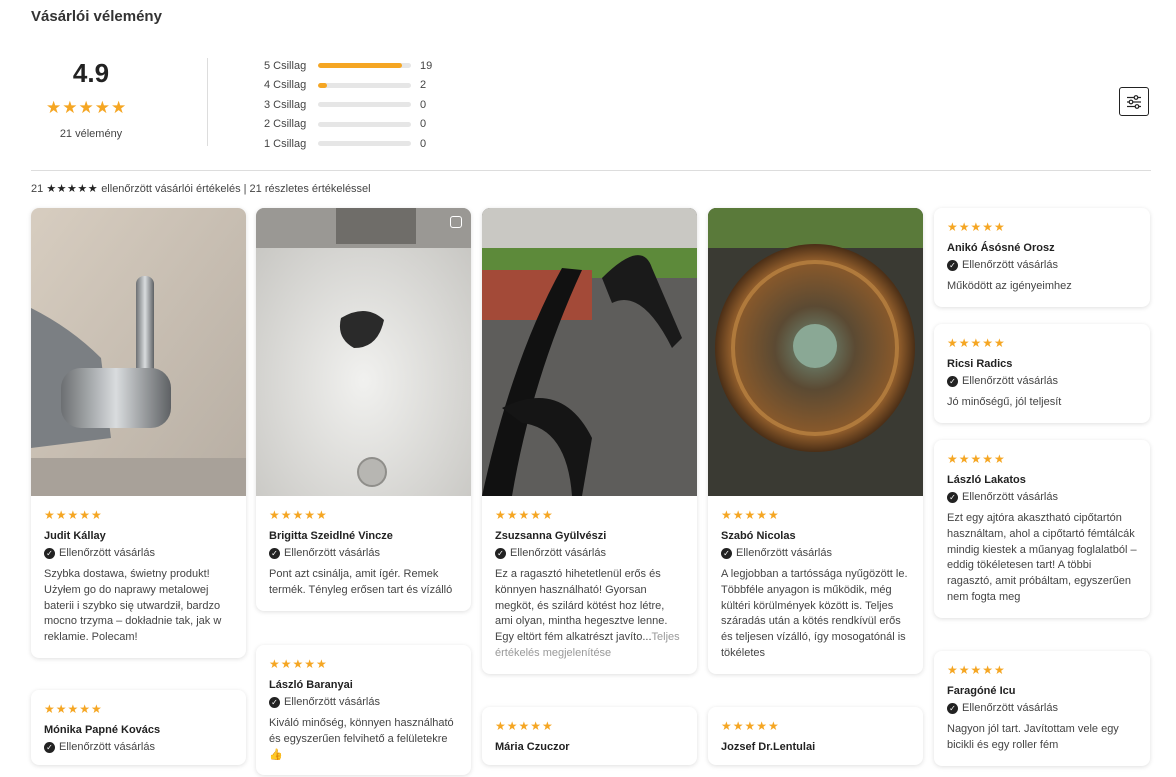 This screenshot has width=1176, height=777. What do you see at coordinates (758, 536) in the screenshot?
I see `reviewer-name: Szabó Nicolas` at bounding box center [758, 536].